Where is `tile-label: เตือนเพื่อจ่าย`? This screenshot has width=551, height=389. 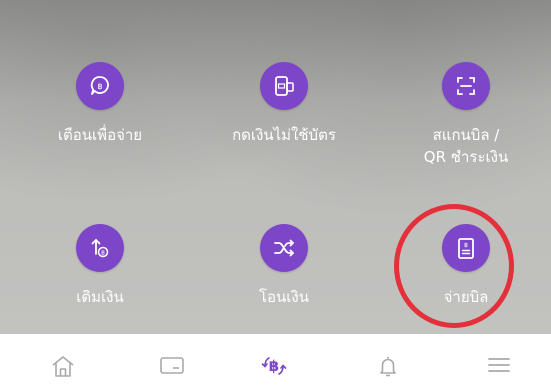 tile-label: เตือนเพื่อจ่าย is located at coordinates (100, 135).